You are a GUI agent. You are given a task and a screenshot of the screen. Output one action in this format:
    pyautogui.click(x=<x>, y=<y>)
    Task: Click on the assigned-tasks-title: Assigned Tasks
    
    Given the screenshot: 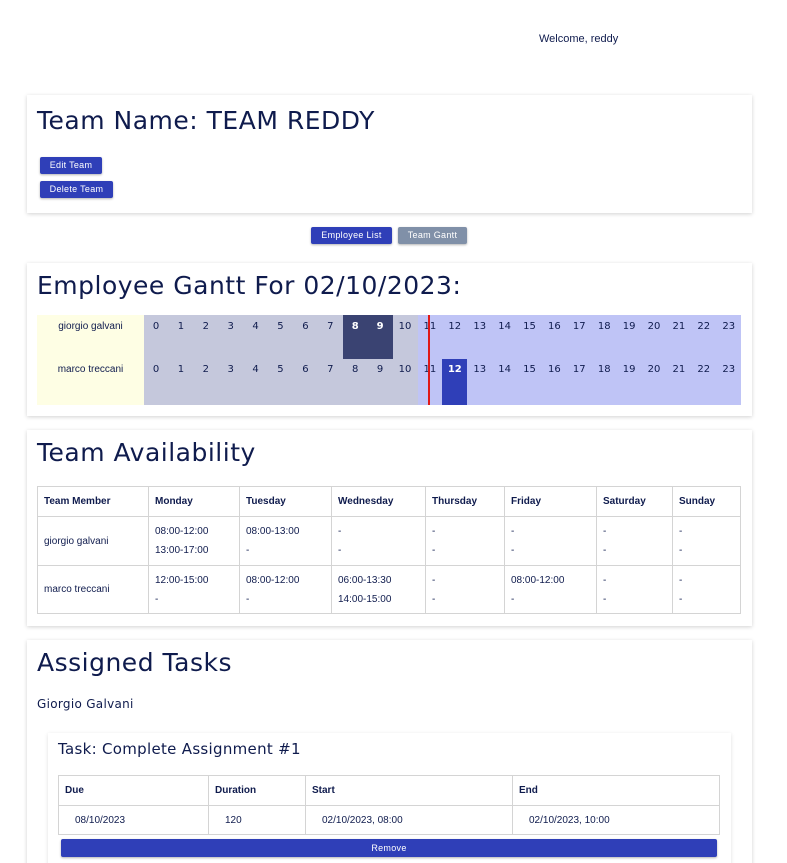 What is the action you would take?
    pyautogui.click(x=134, y=662)
    